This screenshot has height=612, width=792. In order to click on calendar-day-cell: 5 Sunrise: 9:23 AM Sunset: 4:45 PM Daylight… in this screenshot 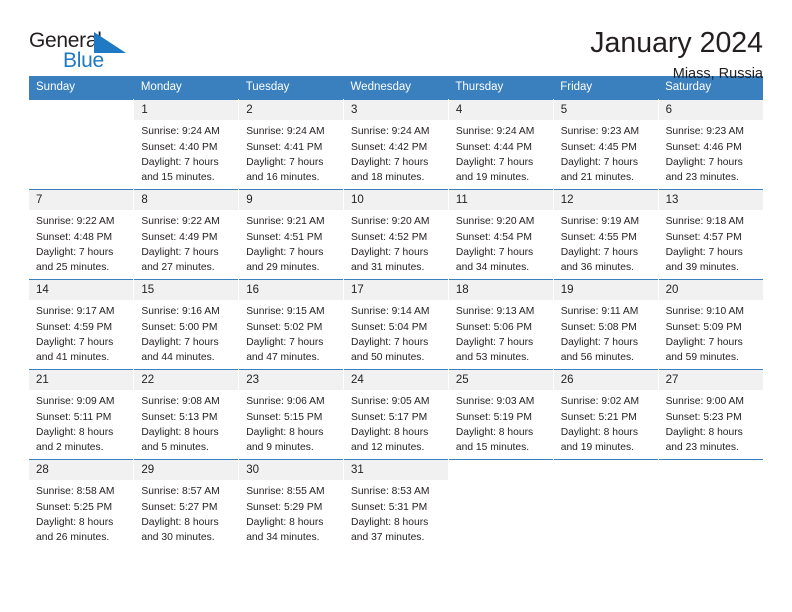, I will do `click(606, 144)`.